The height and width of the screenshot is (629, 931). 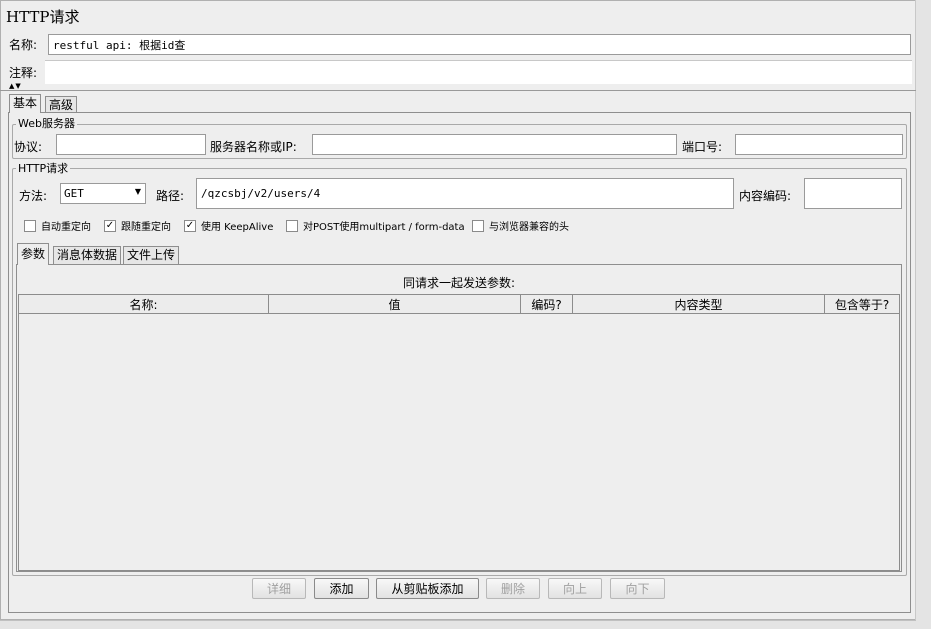 What do you see at coordinates (74, 193) in the screenshot?
I see `method-select-value: GET` at bounding box center [74, 193].